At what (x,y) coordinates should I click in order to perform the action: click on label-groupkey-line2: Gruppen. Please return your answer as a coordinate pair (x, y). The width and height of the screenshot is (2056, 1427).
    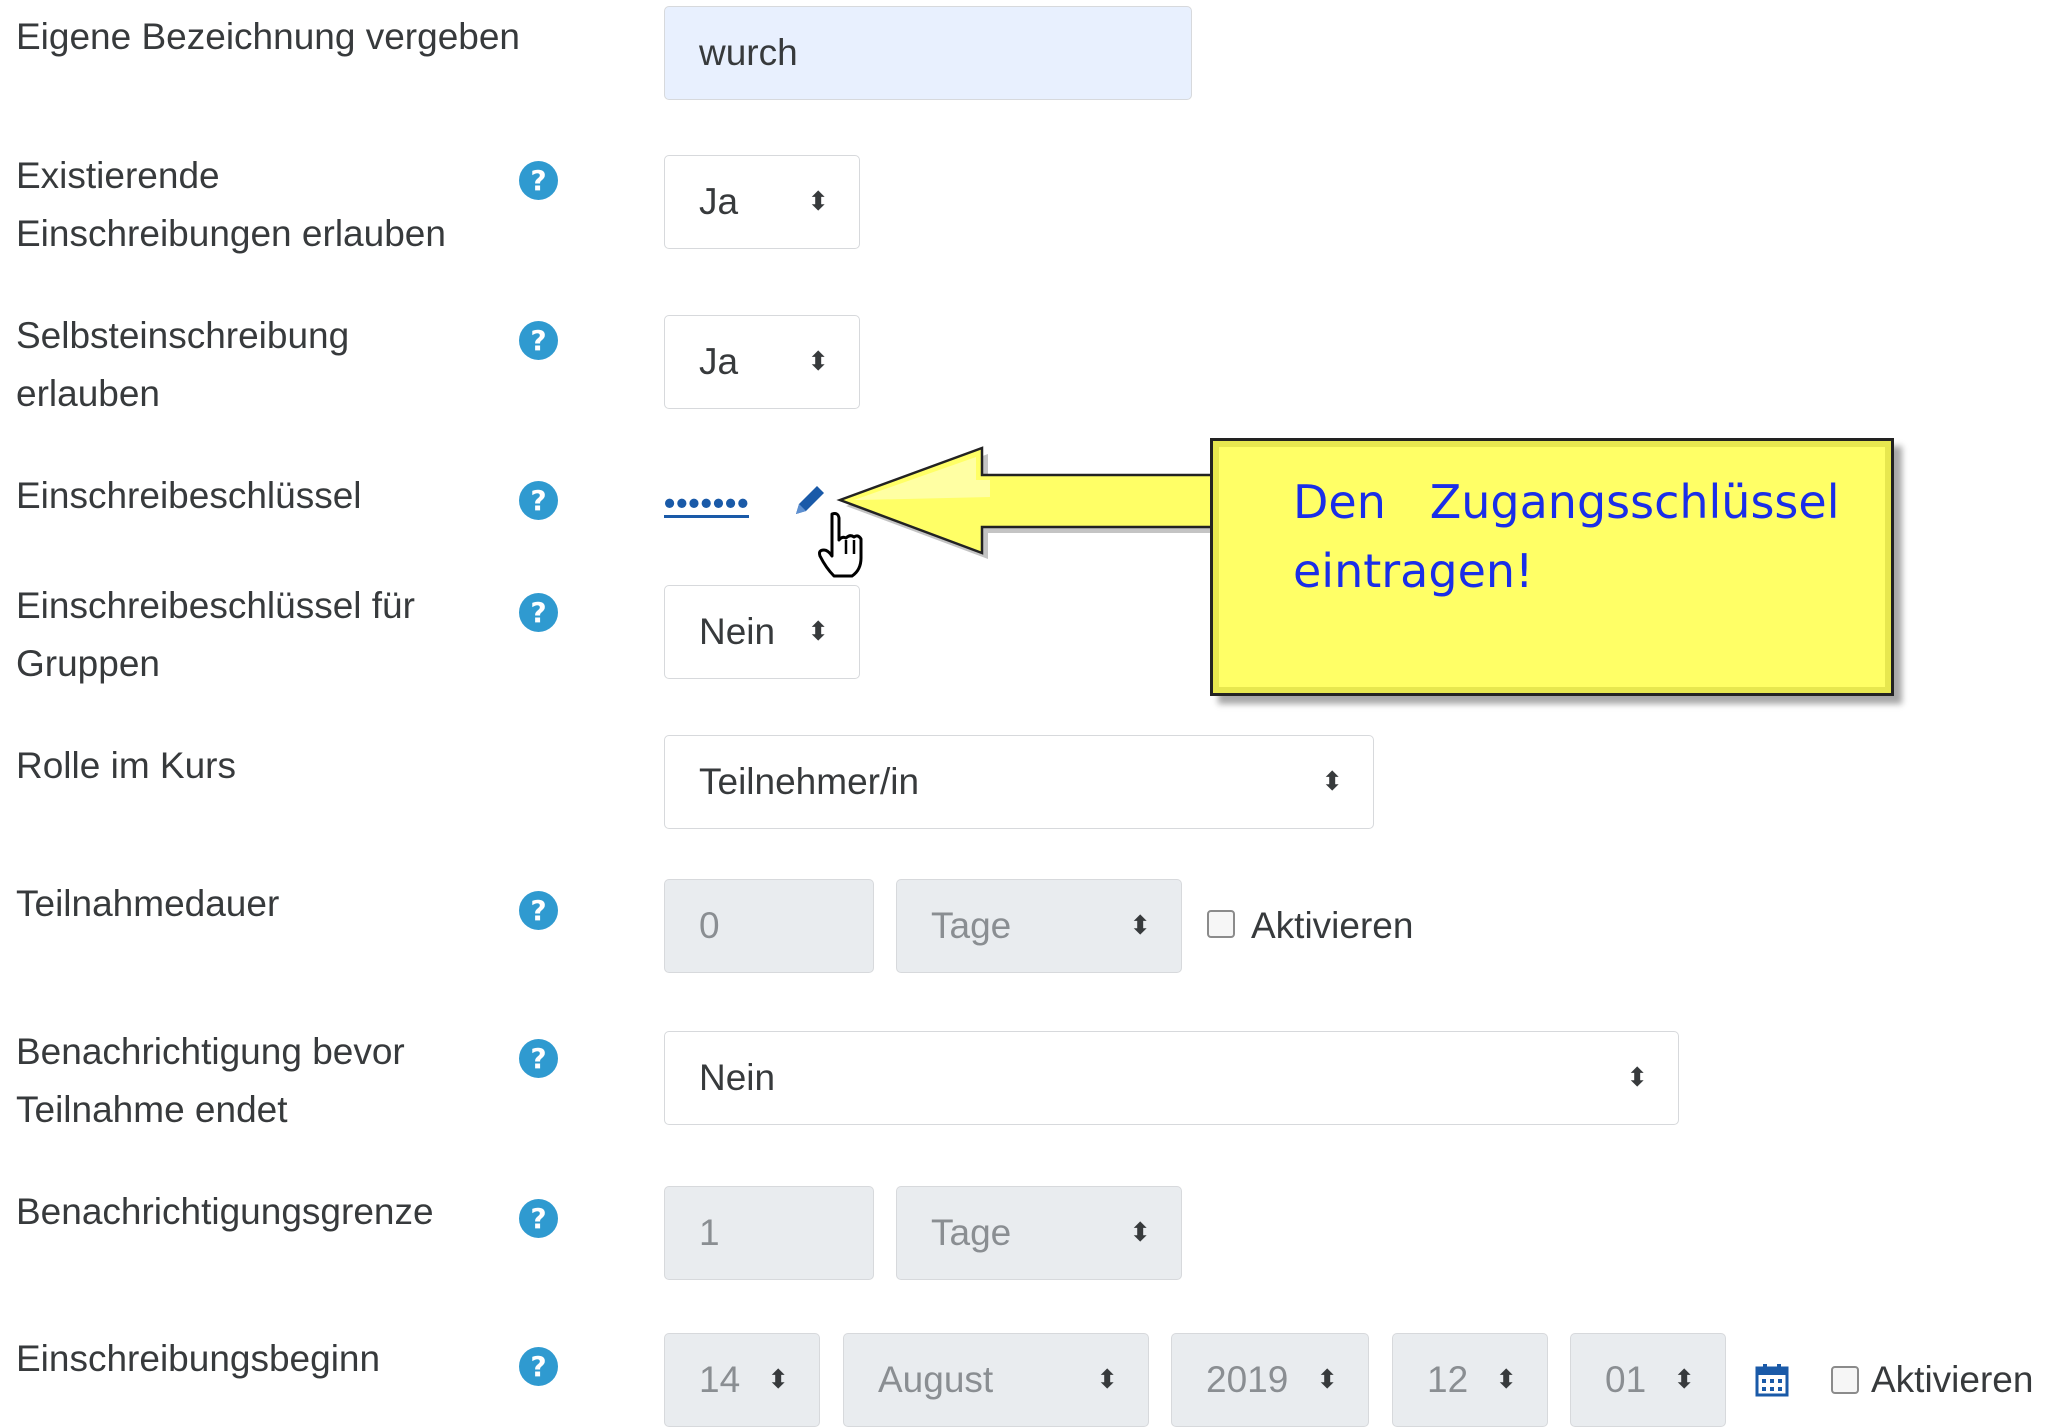
    Looking at the image, I should click on (88, 663).